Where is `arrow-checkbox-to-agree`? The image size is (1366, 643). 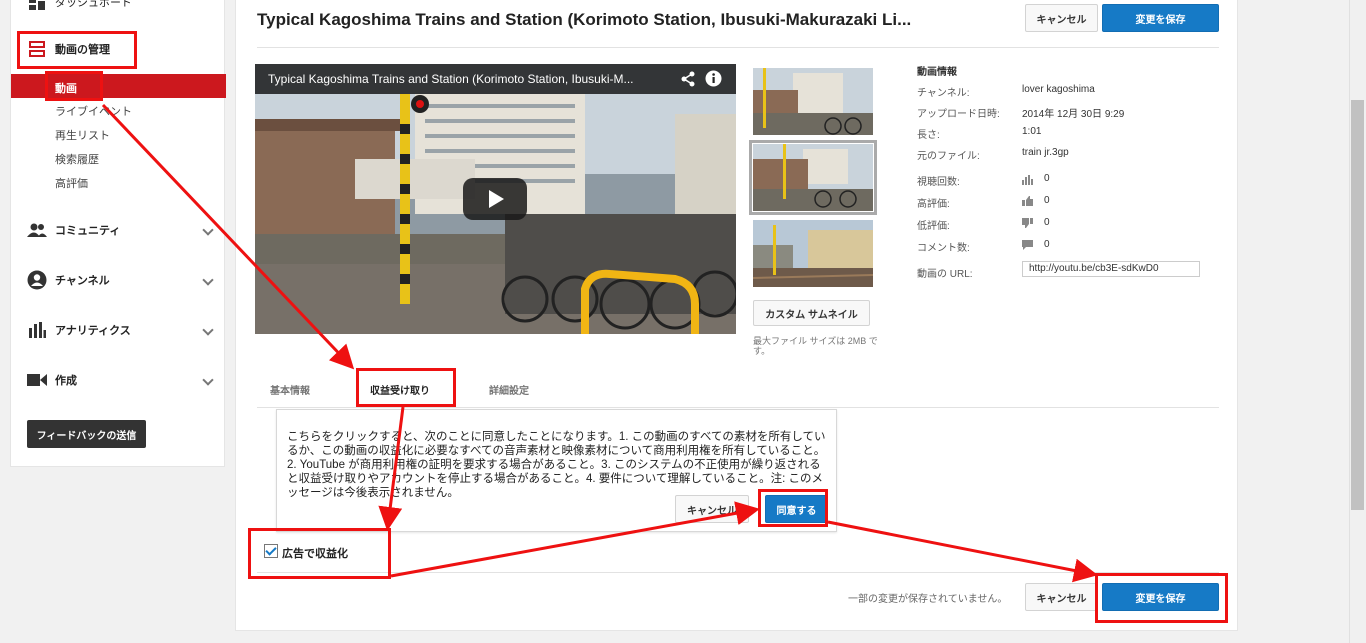 arrow-checkbox-to-agree is located at coordinates (575, 539).